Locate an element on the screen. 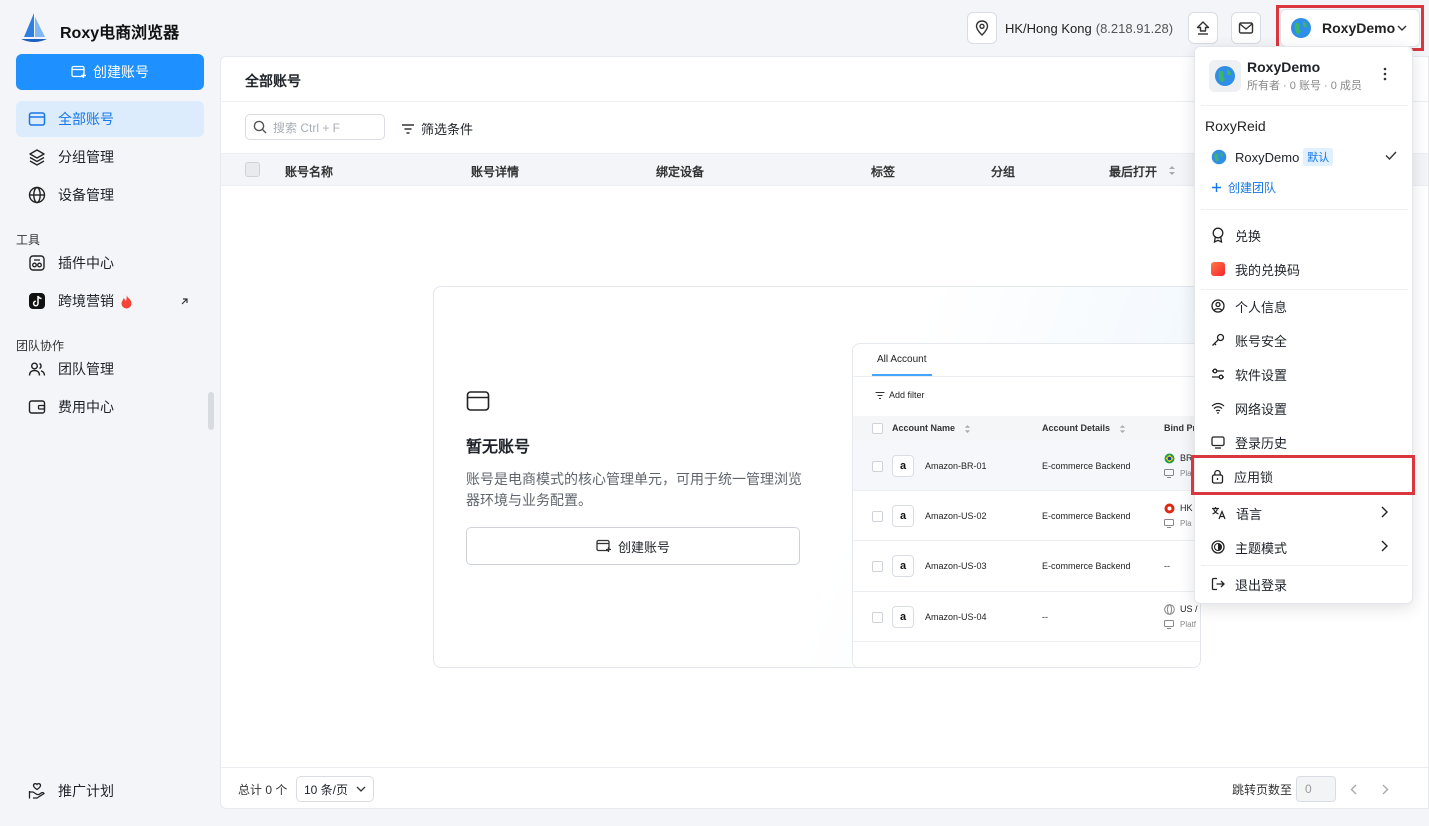 This screenshot has height=826, width=1429. menu-item-redeem: 兑换 is located at coordinates (1303, 235).